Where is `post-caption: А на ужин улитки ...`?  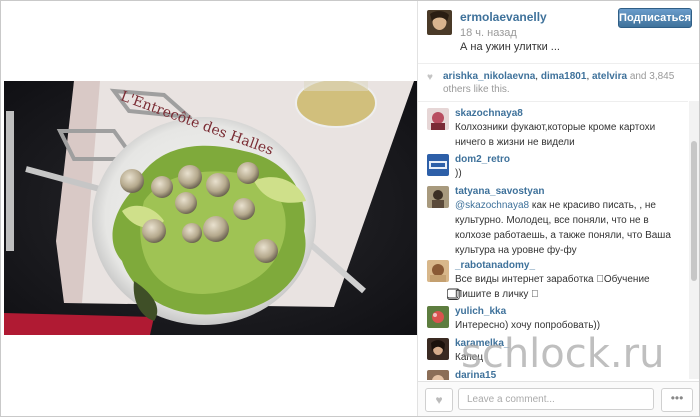 post-caption: А на ужин улитки ... is located at coordinates (510, 47).